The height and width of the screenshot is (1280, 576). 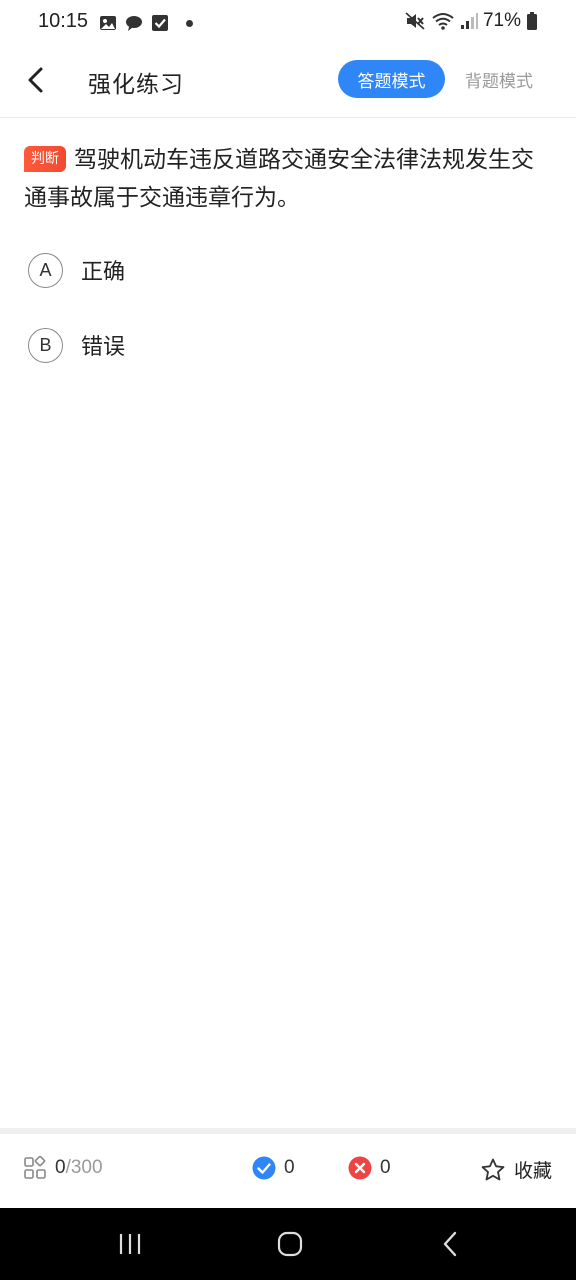 I want to click on status-bar: 10:15 71%, so click(x=288, y=24).